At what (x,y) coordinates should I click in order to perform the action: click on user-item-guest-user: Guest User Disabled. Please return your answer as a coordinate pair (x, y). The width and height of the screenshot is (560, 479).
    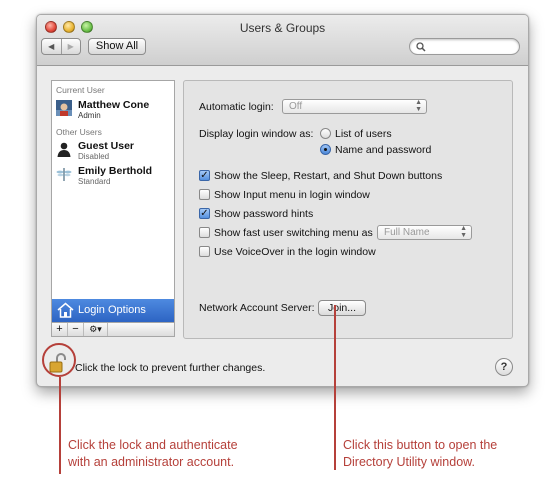
    Looking at the image, I should click on (114, 151).